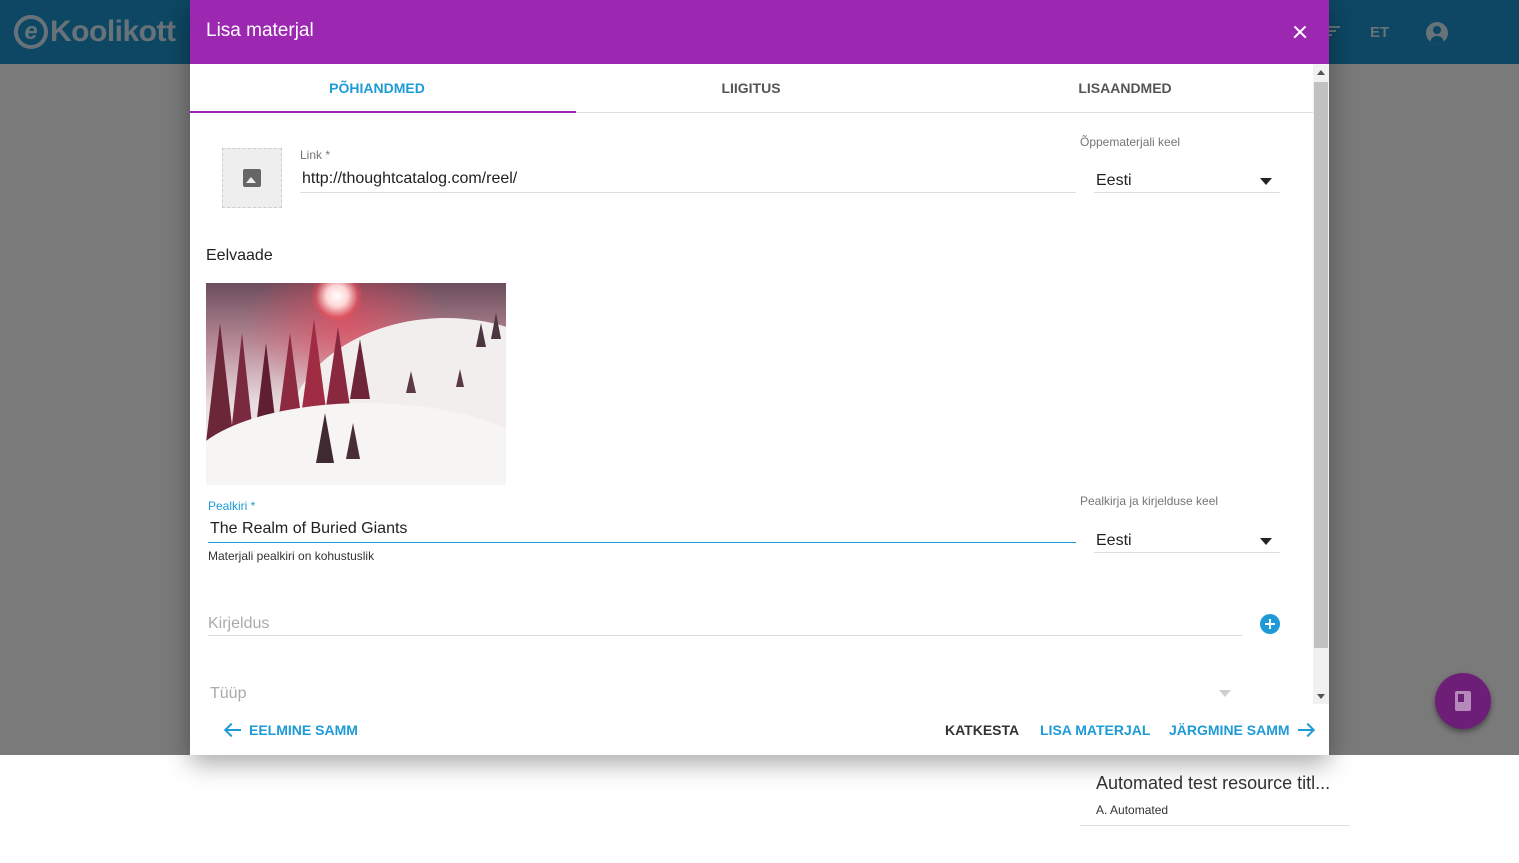  I want to click on image-icon, so click(252, 178).